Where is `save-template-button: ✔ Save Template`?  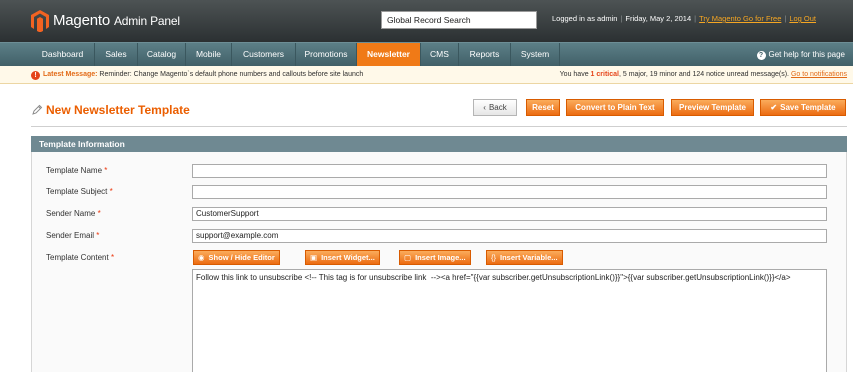
save-template-button: ✔ Save Template is located at coordinates (803, 107).